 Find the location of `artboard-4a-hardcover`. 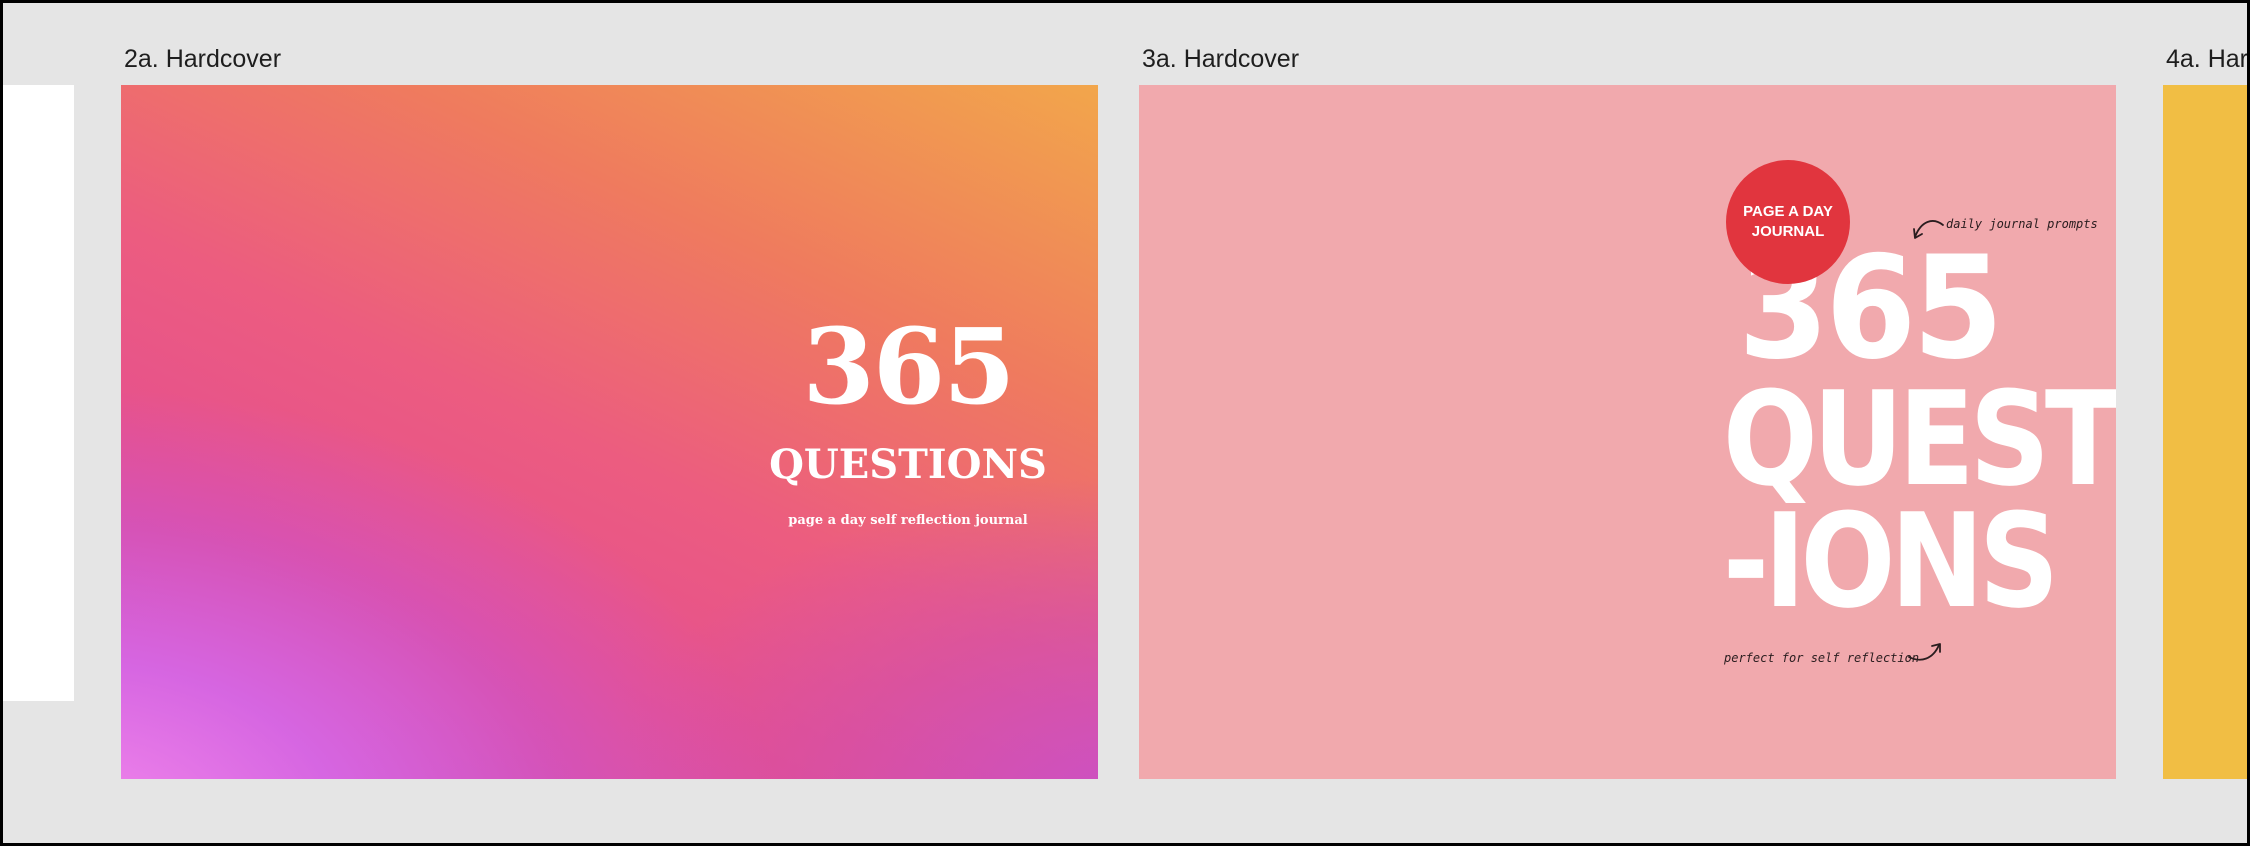

artboard-4a-hardcover is located at coordinates (2205, 432).